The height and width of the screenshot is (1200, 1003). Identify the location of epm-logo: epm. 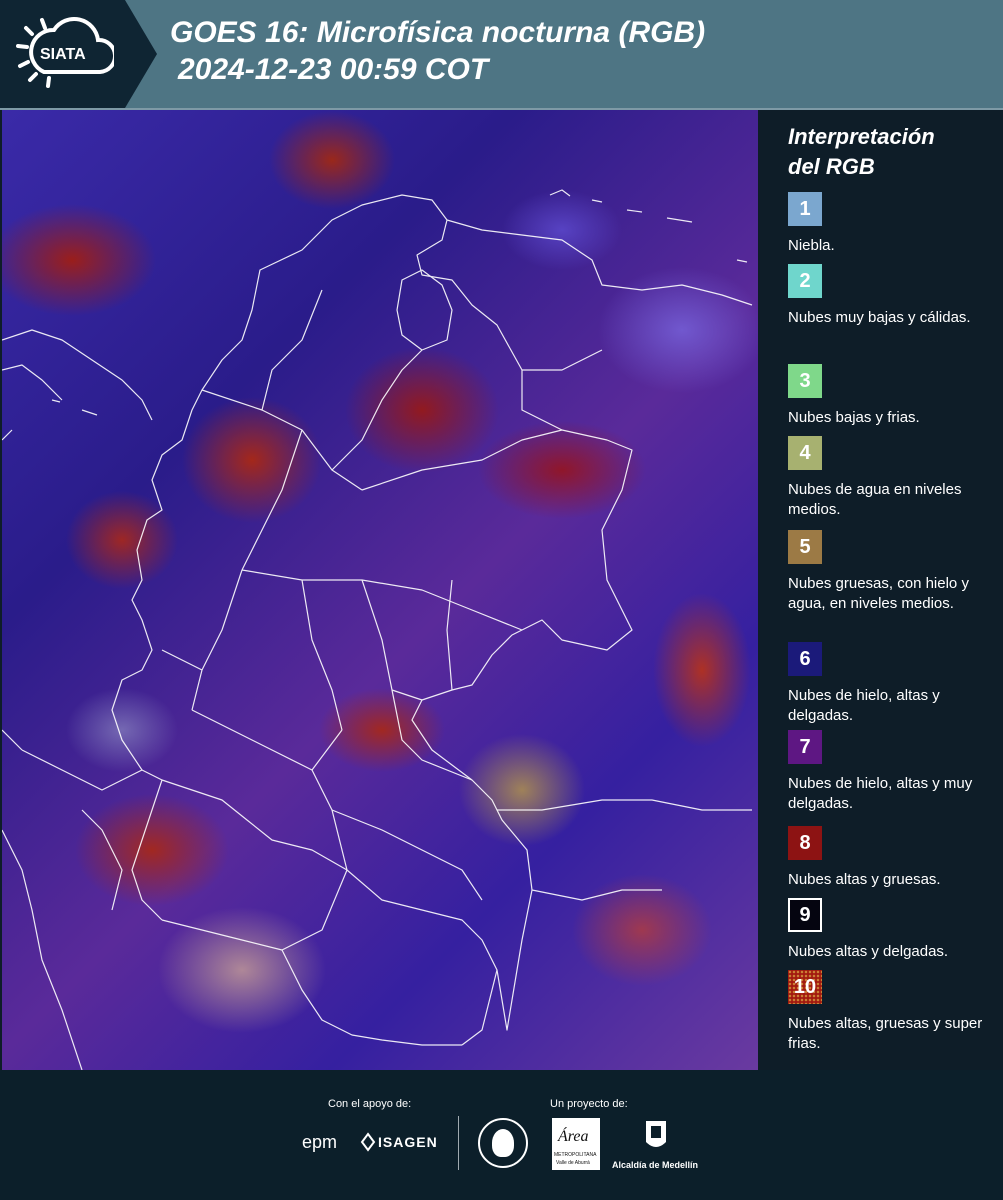
(320, 1142).